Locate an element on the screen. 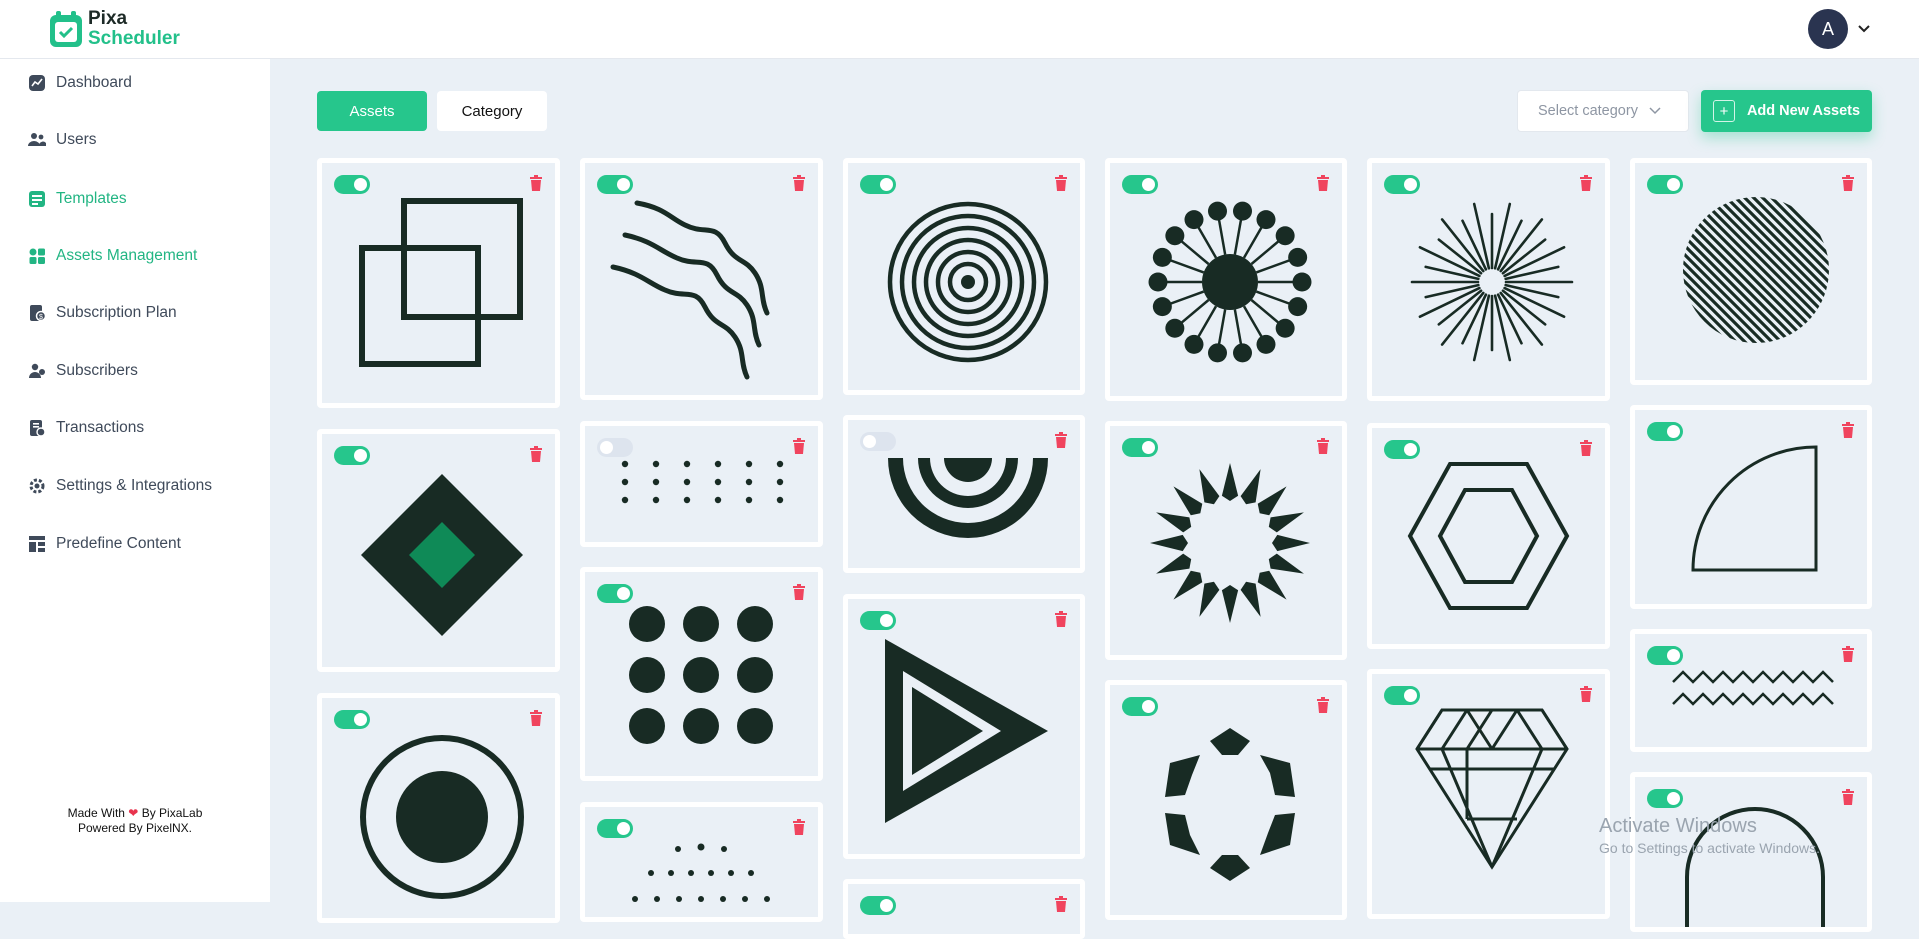 Image resolution: width=1919 pixels, height=939 pixels. sidebar-item-assets-management: Assets Management is located at coordinates (112, 256).